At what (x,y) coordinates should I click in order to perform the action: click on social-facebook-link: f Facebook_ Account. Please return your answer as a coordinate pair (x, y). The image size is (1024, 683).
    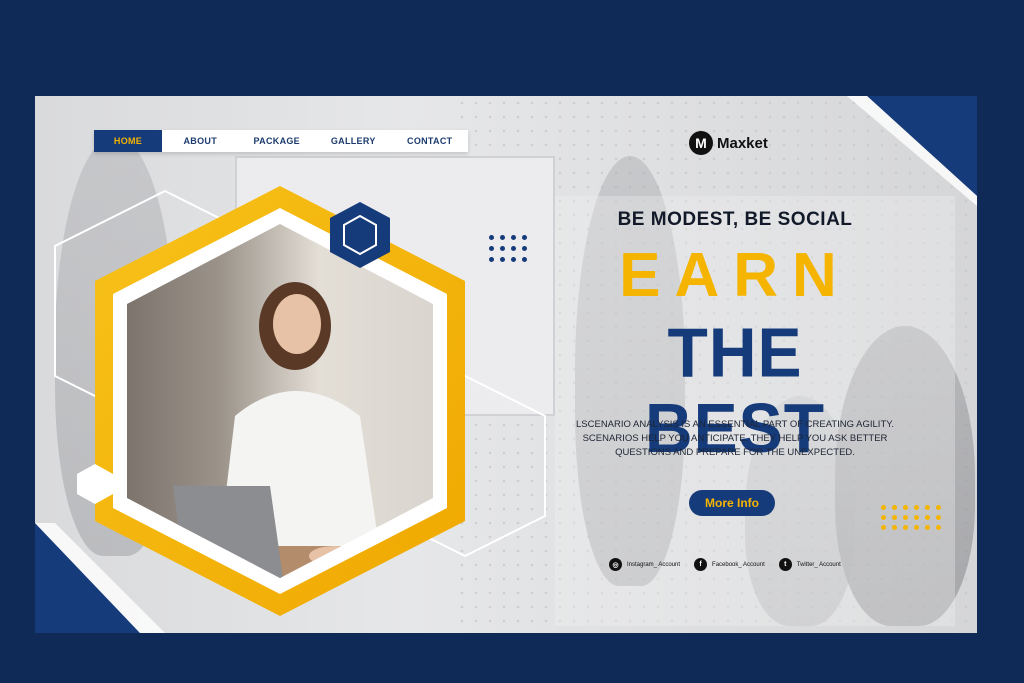
    Looking at the image, I should click on (729, 564).